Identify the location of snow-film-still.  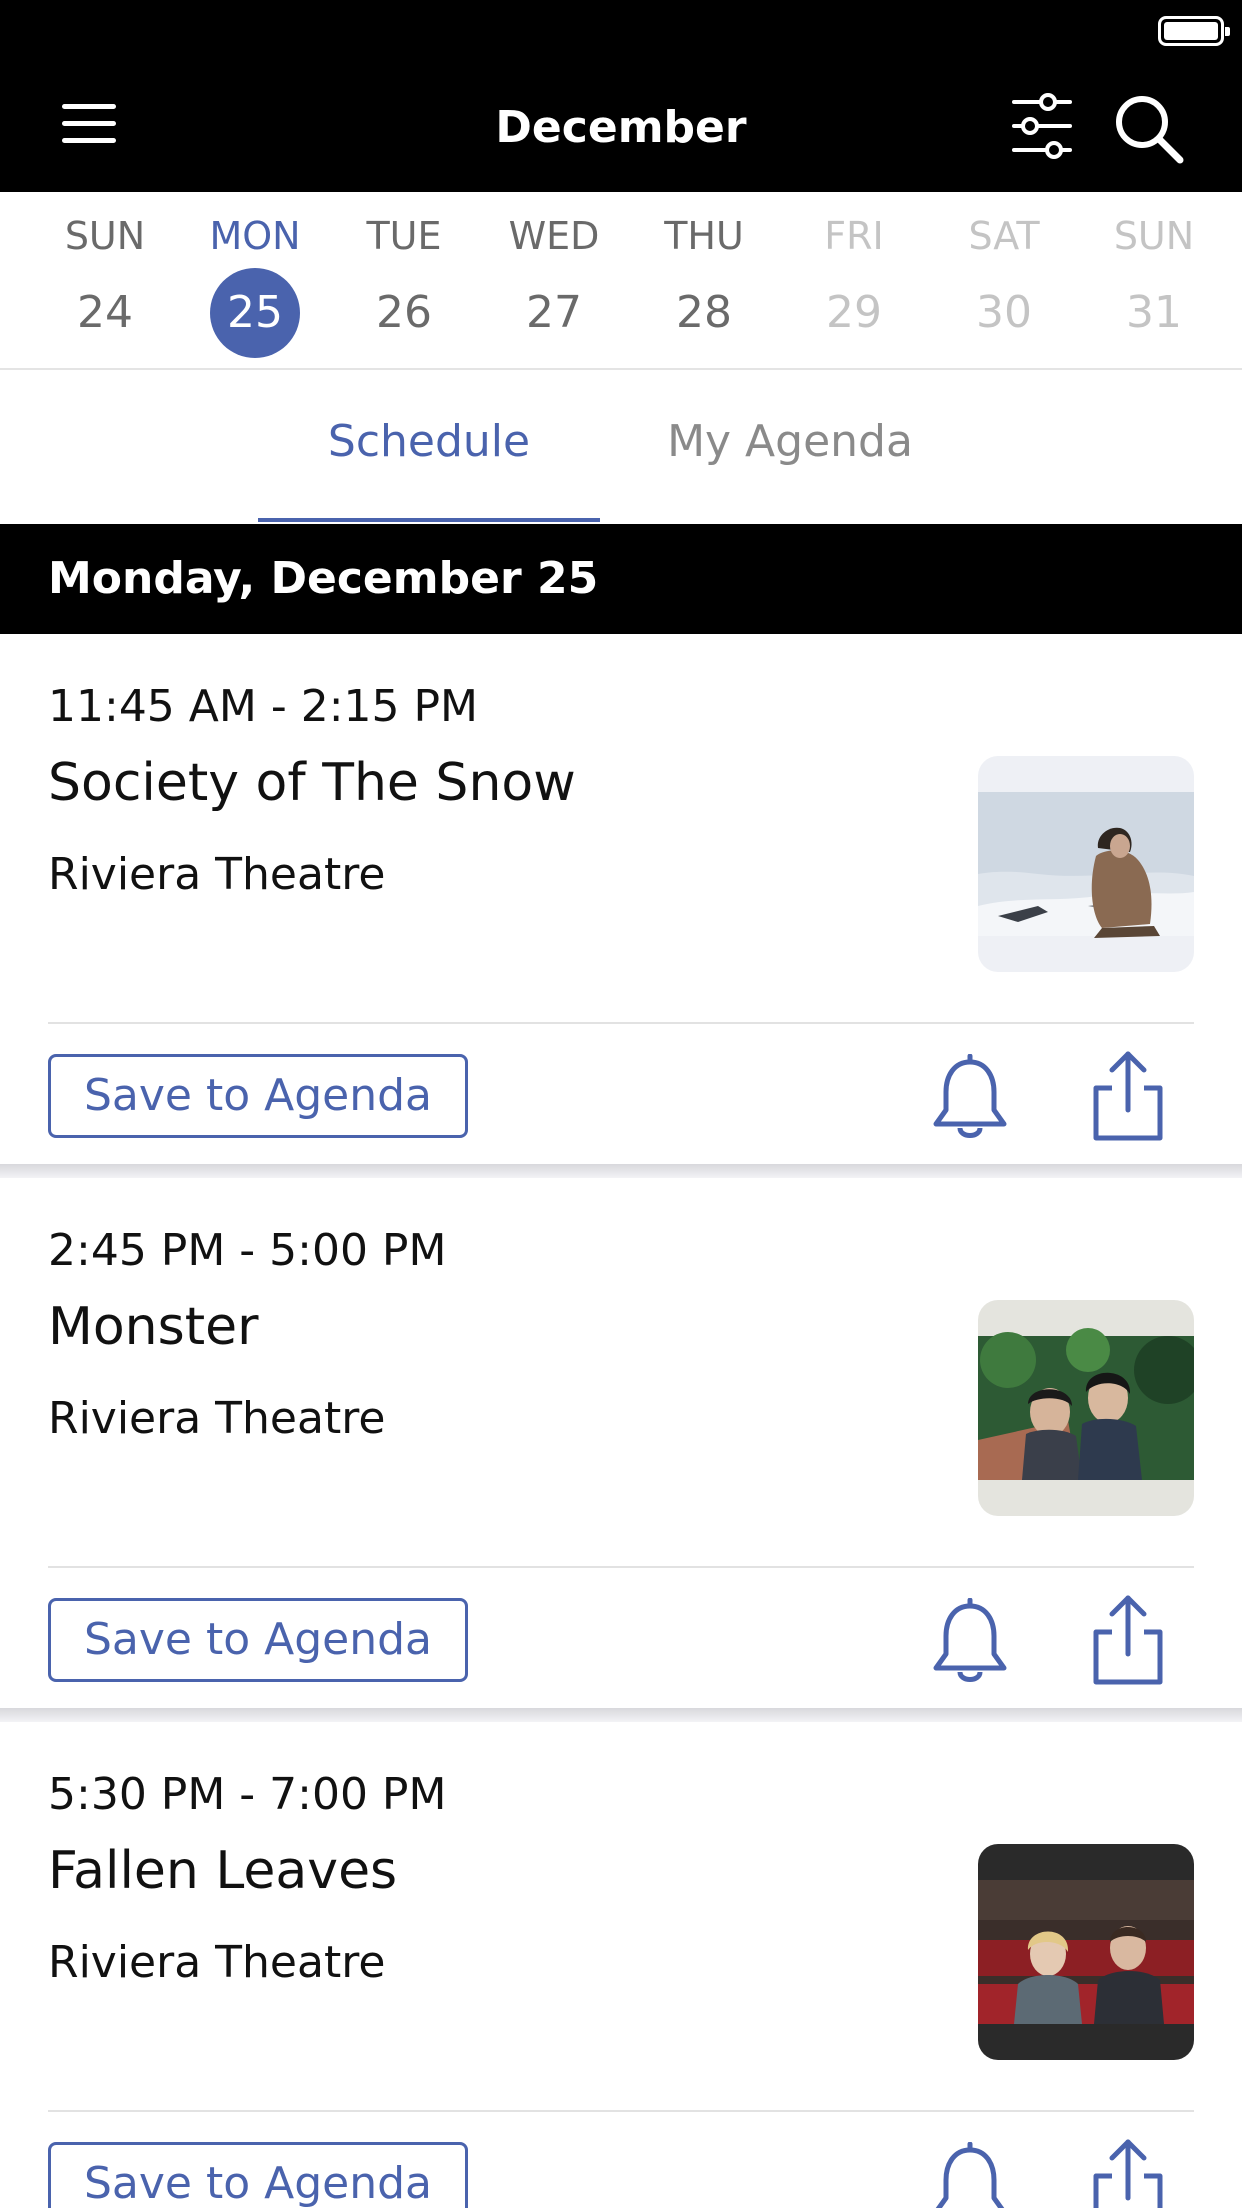
(1086, 864).